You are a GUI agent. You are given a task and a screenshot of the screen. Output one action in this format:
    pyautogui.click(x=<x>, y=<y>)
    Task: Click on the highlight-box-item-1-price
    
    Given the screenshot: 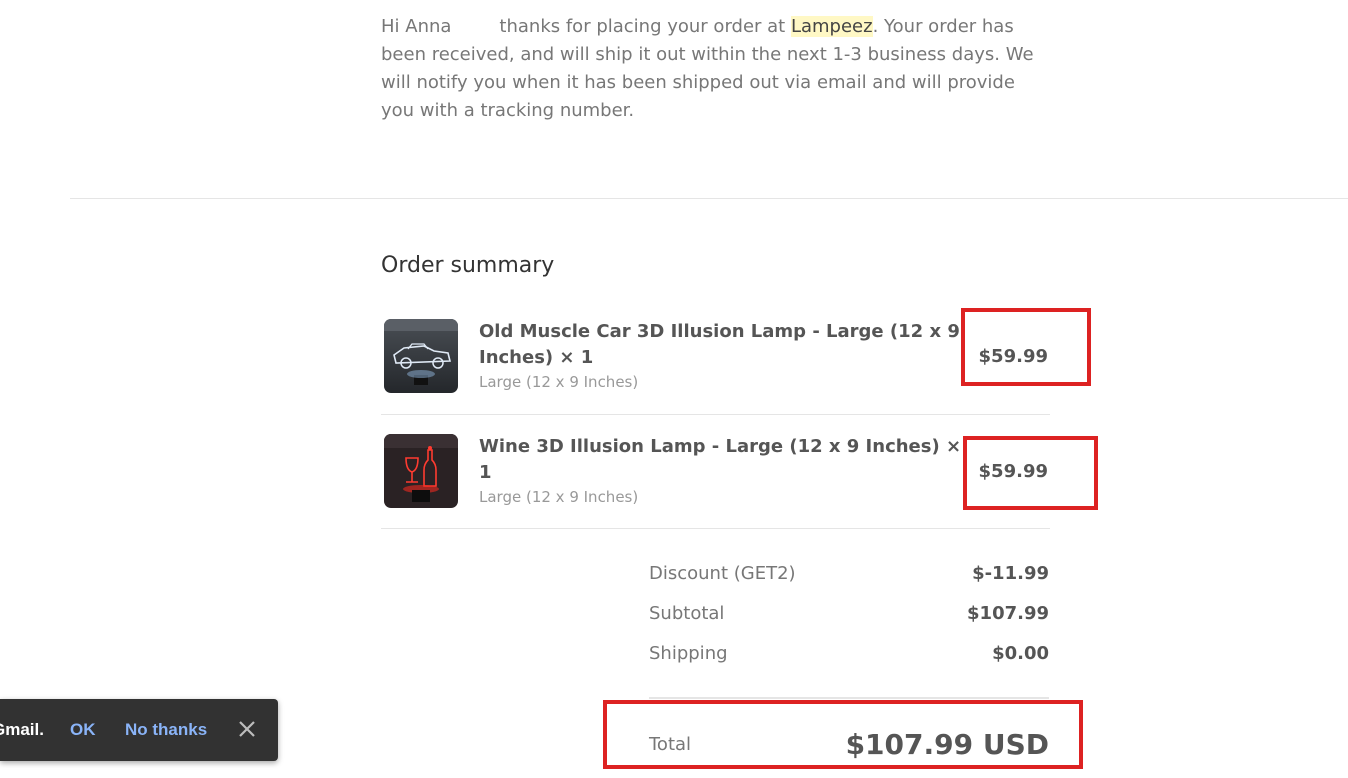 What is the action you would take?
    pyautogui.click(x=1026, y=347)
    